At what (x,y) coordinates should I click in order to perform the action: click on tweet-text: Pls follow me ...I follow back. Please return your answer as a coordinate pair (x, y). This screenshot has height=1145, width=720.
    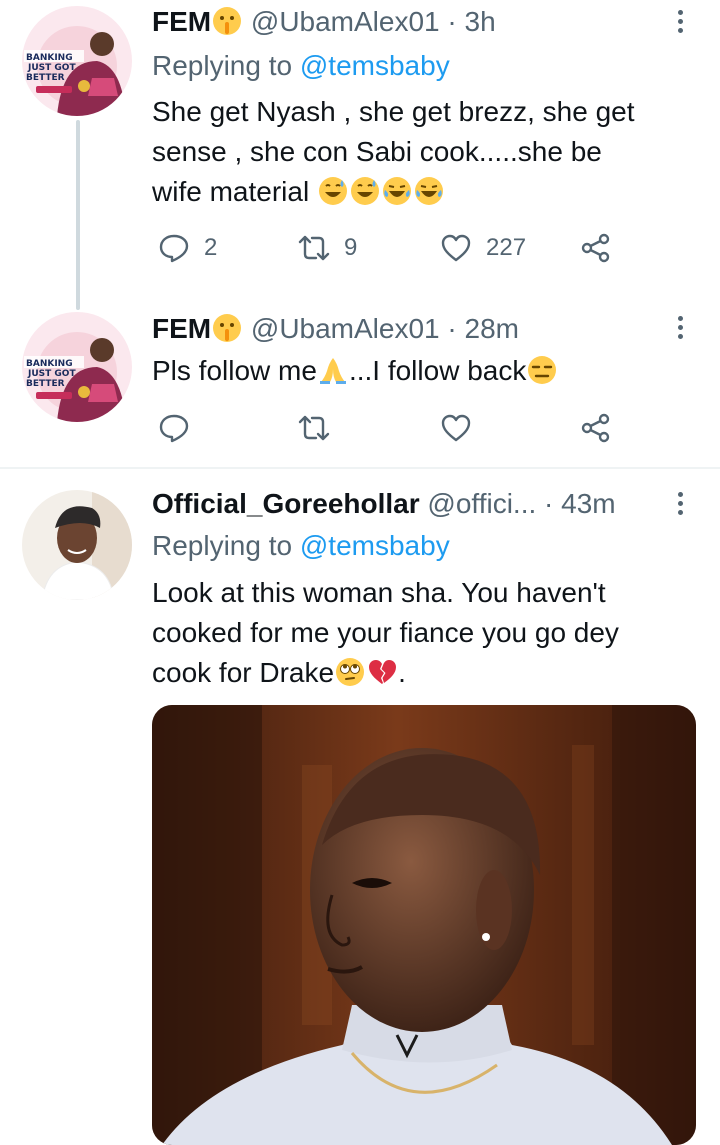
    Looking at the image, I should click on (427, 371).